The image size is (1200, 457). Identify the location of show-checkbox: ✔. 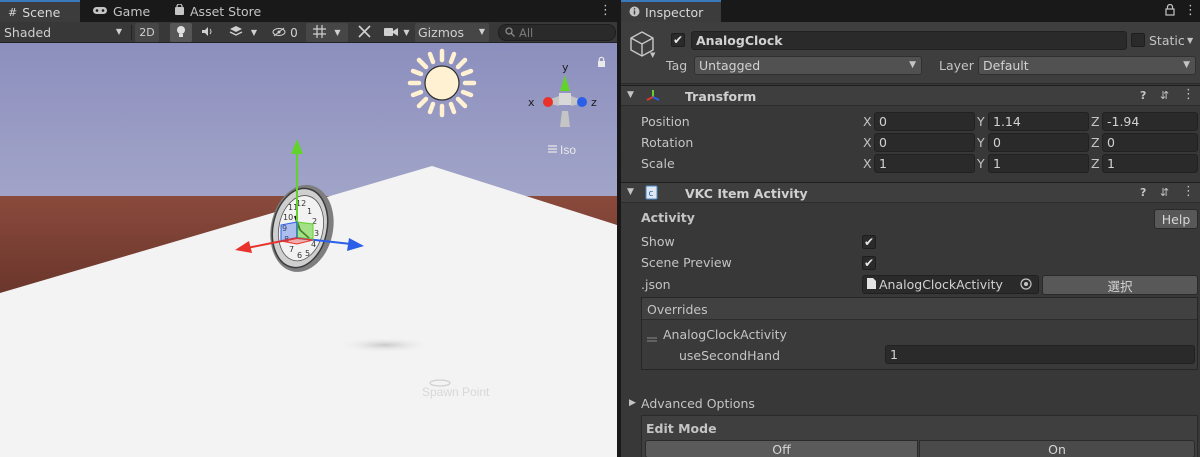
(869, 242).